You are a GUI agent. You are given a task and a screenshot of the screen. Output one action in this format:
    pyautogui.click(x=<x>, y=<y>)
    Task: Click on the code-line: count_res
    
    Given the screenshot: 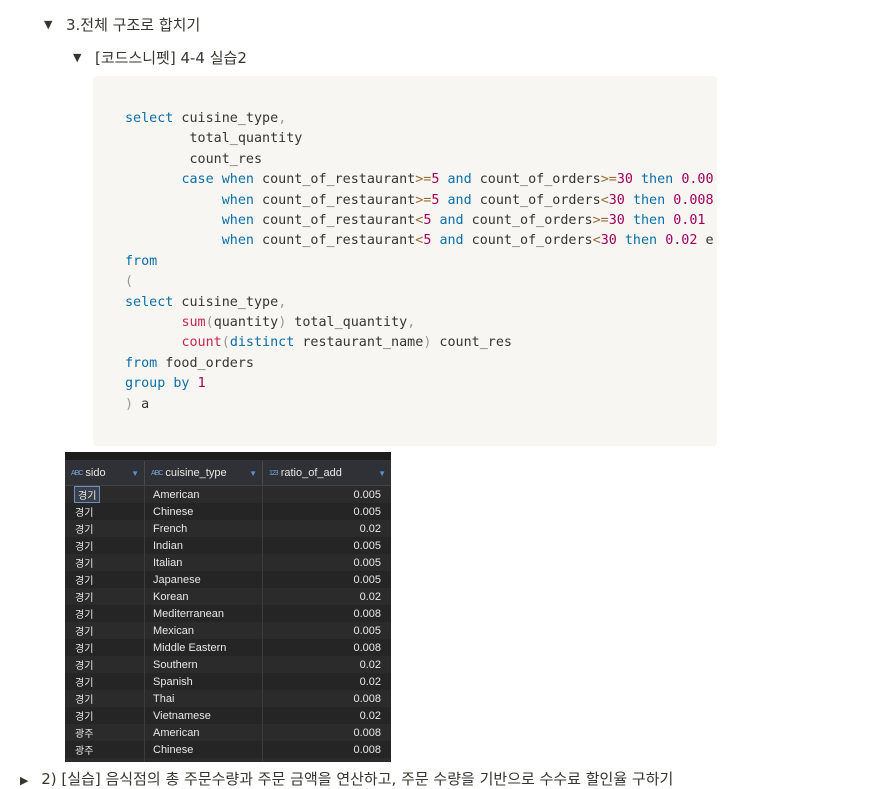 What is the action you would take?
    pyautogui.click(x=194, y=159)
    